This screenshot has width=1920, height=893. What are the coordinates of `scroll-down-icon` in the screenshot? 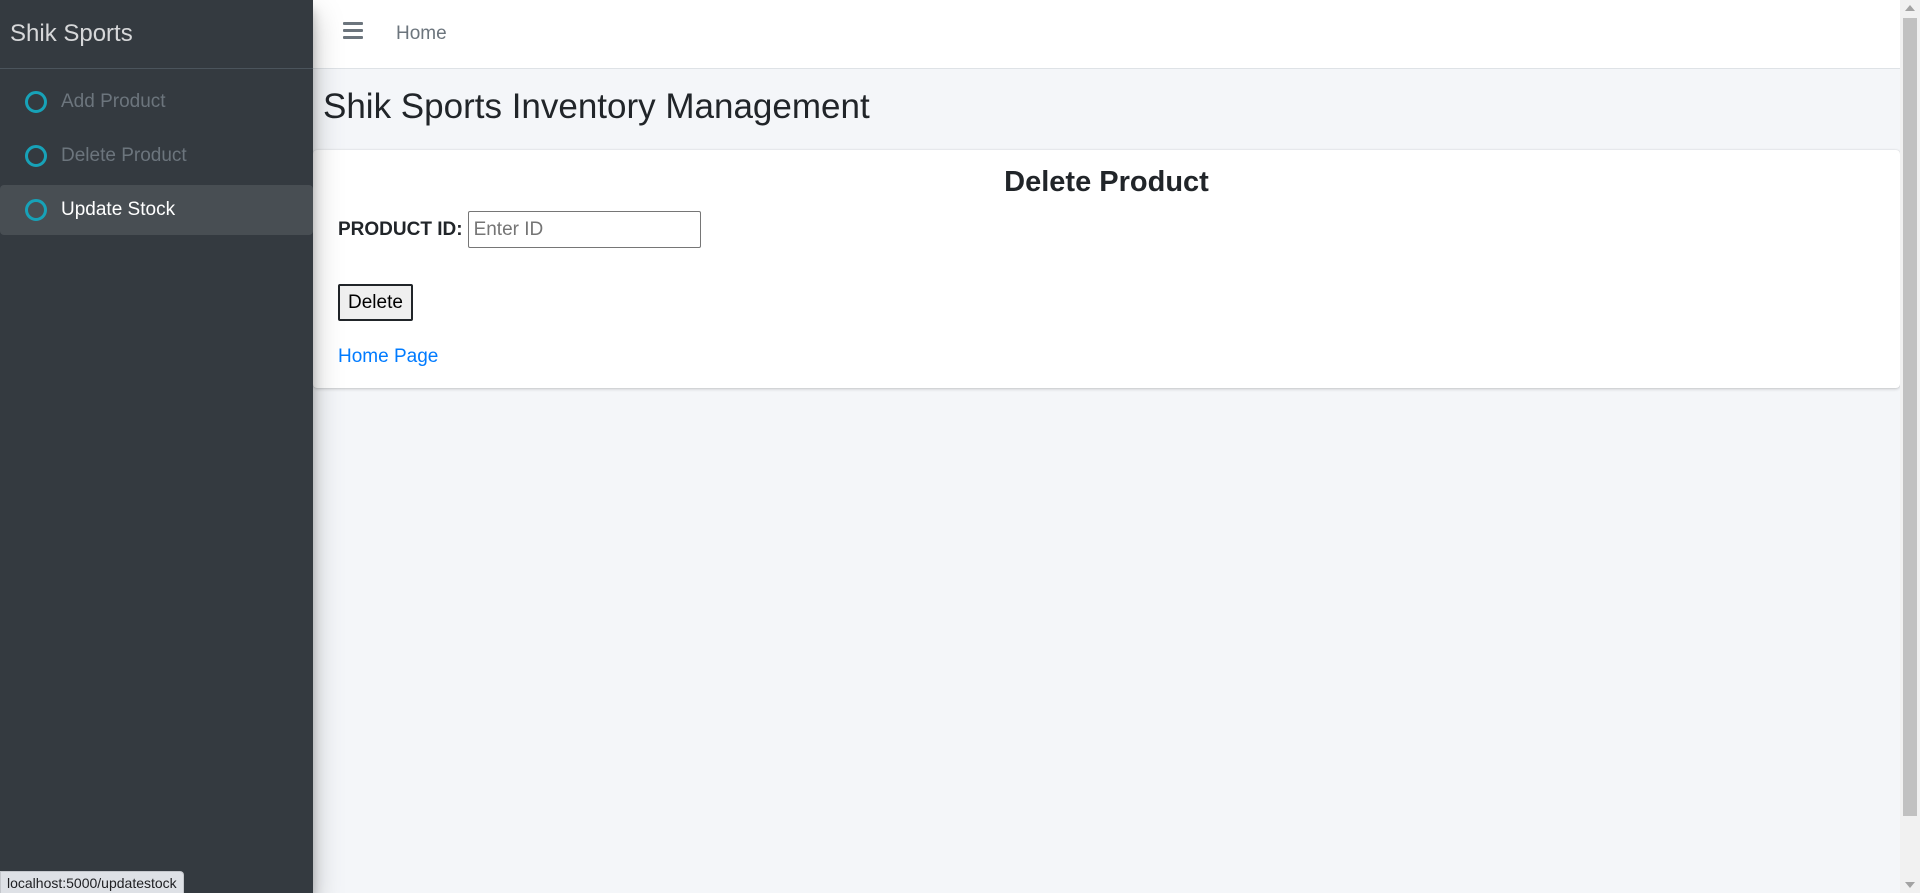 It's located at (1910, 885).